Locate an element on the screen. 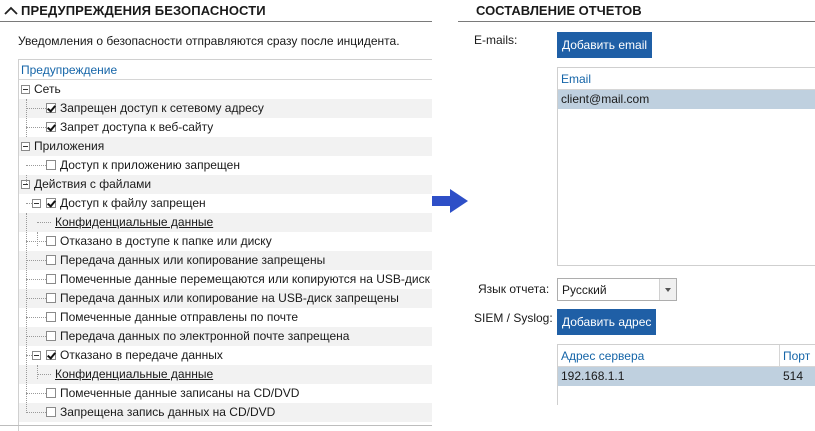 Image resolution: width=815 pixels, height=431 pixels. add-email-button: Добавить email is located at coordinates (605, 45).